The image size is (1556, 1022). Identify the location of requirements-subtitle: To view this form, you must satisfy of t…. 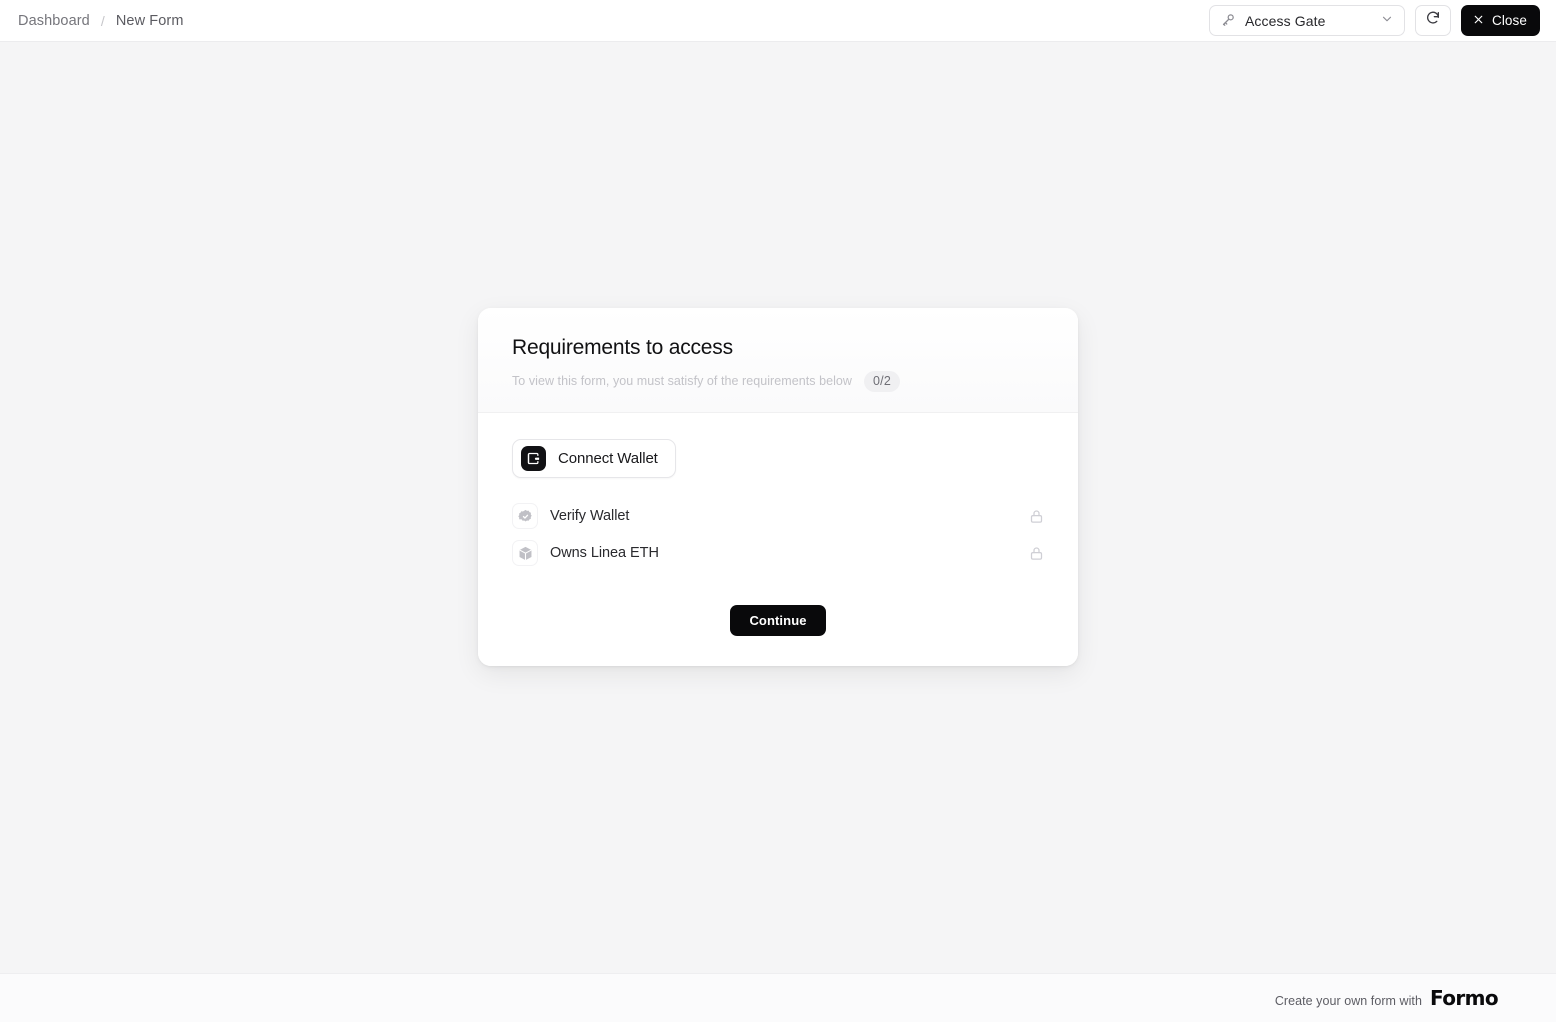
(682, 381).